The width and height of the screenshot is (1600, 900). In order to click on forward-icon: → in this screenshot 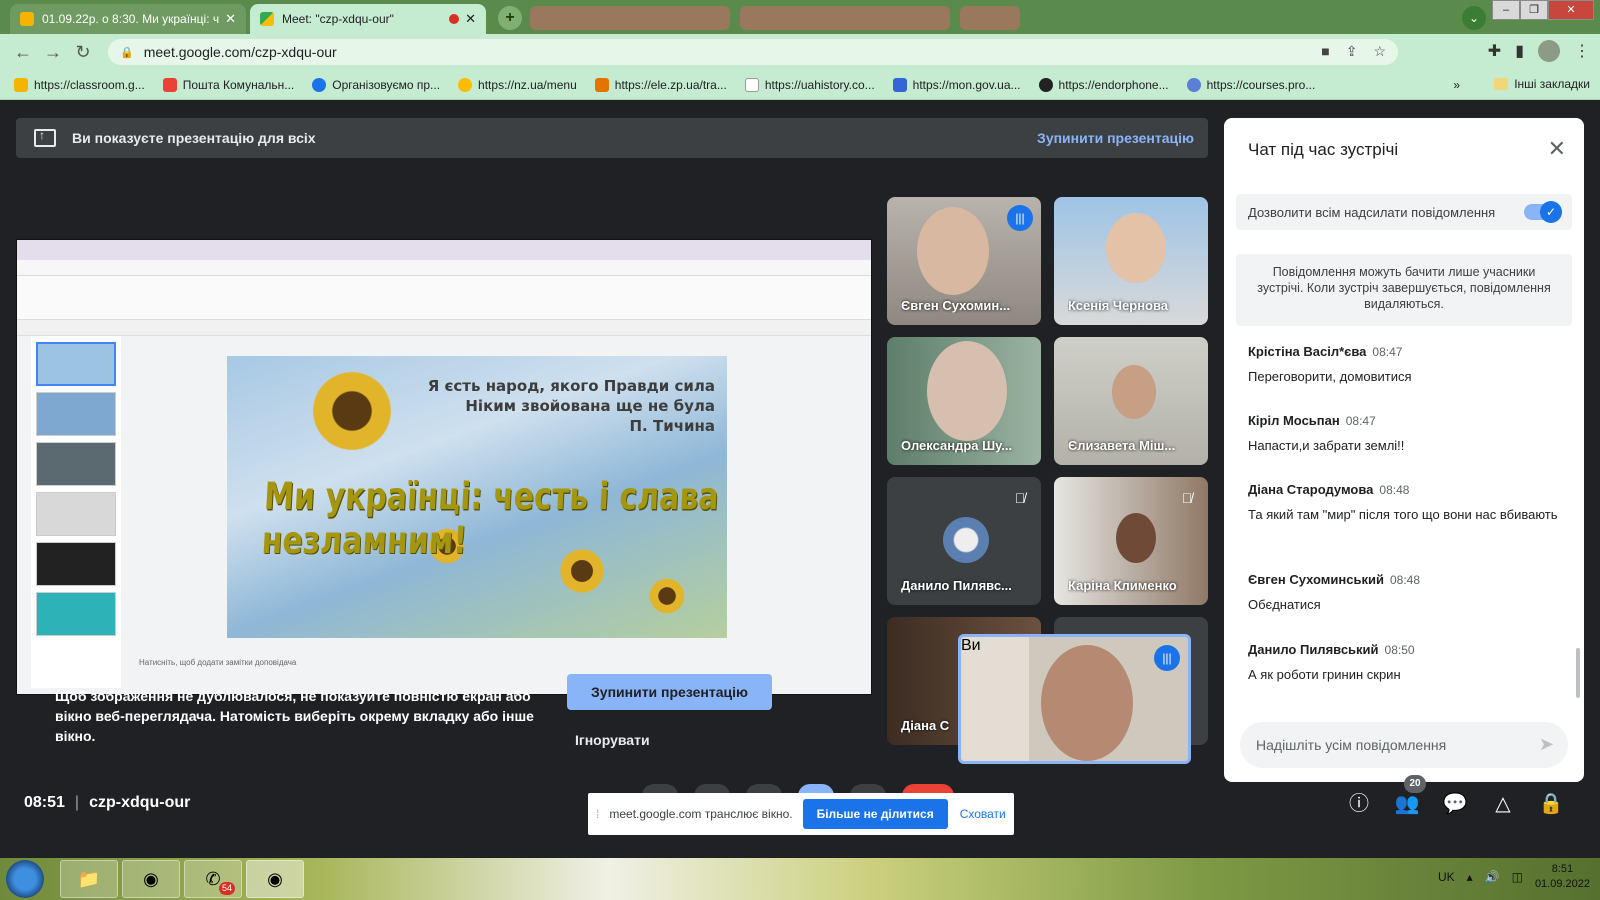, I will do `click(53, 52)`.